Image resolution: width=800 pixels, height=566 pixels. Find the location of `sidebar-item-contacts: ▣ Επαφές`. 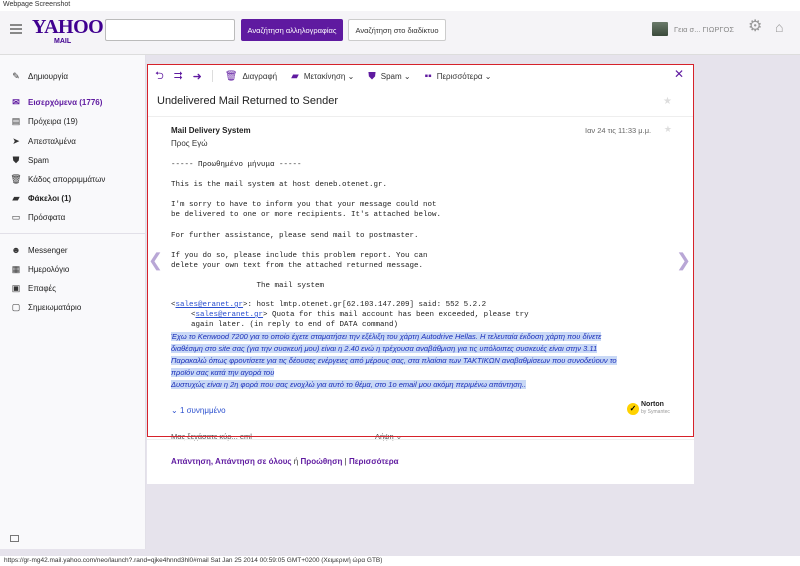

sidebar-item-contacts: ▣ Επαφές is located at coordinates (73, 288).